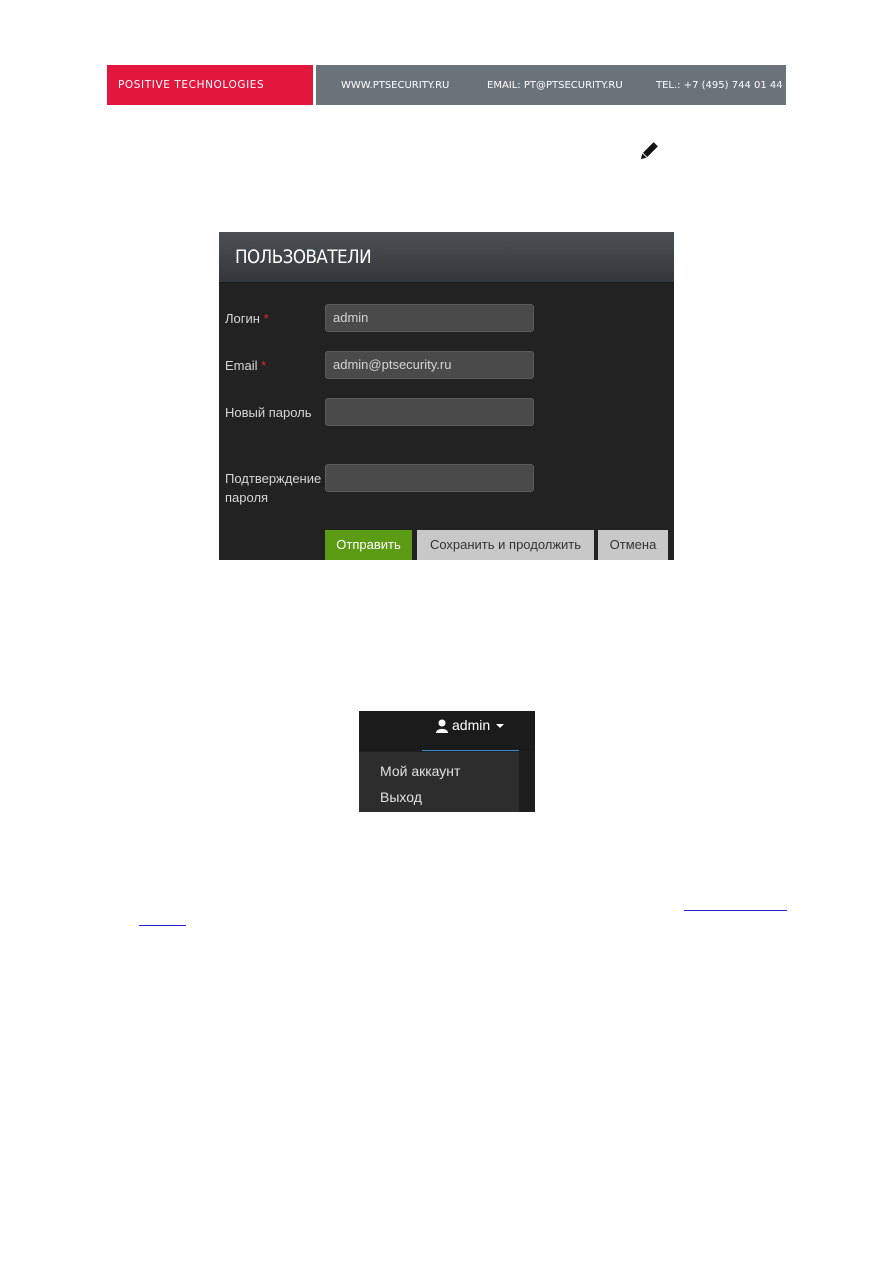 Image resolution: width=893 pixels, height=1263 pixels. What do you see at coordinates (210, 85) in the screenshot?
I see `brand-logo: POSITIVE TECHNOLOGIES` at bounding box center [210, 85].